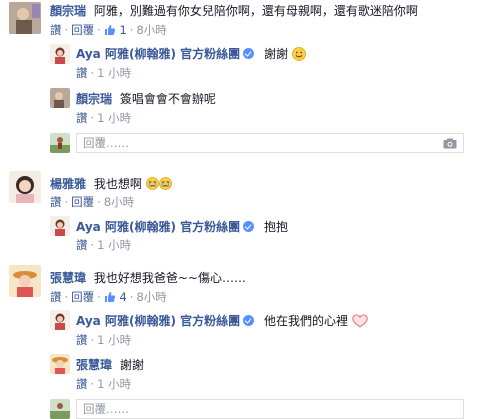 Image resolution: width=486 pixels, height=419 pixels. I want to click on commenter-name: 楊雅雅, so click(68, 184).